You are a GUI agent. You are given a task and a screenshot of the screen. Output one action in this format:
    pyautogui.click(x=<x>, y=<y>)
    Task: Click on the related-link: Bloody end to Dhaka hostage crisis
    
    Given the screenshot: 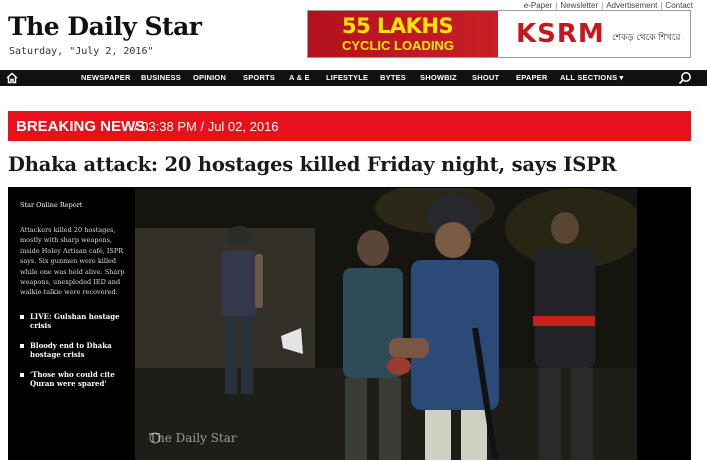 What is the action you would take?
    pyautogui.click(x=75, y=350)
    